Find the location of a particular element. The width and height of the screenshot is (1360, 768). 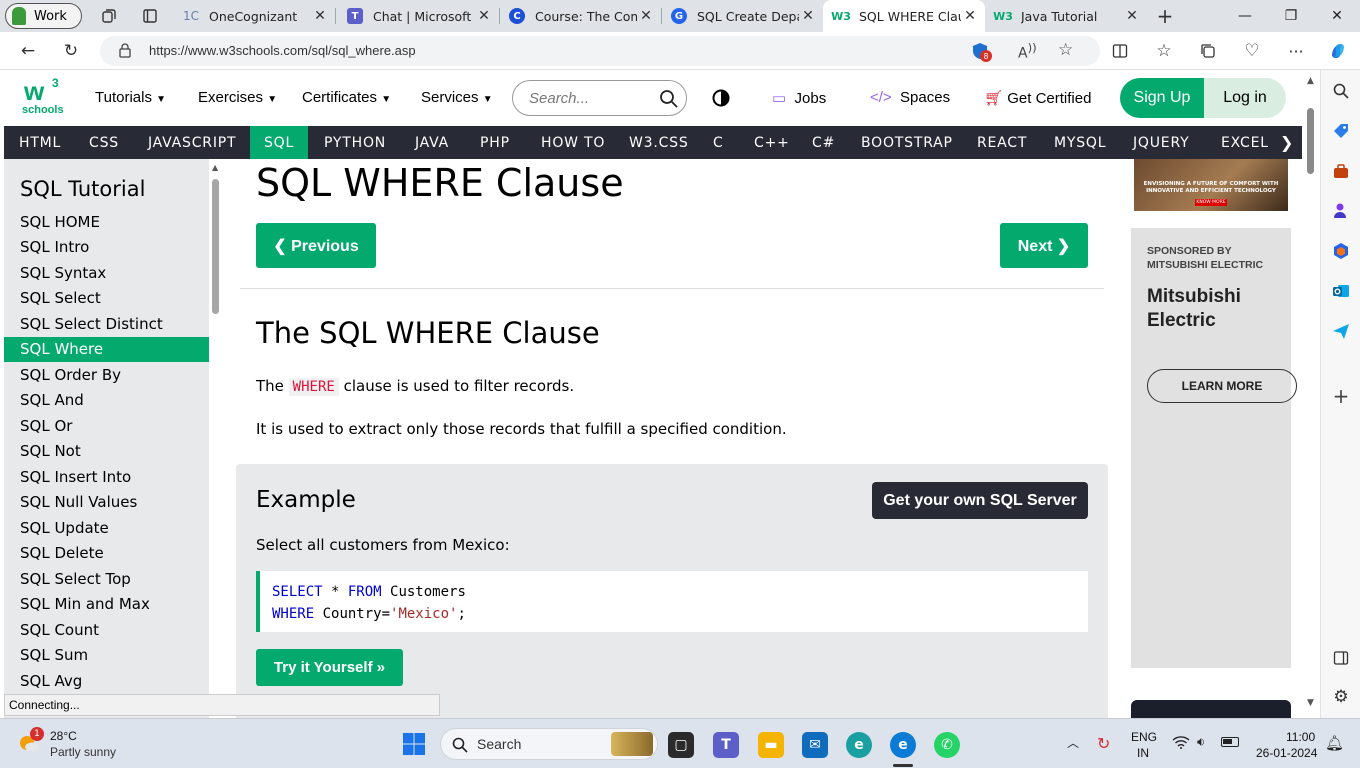

tab-course: C Course: The Comp ✕ is located at coordinates (580, 16).